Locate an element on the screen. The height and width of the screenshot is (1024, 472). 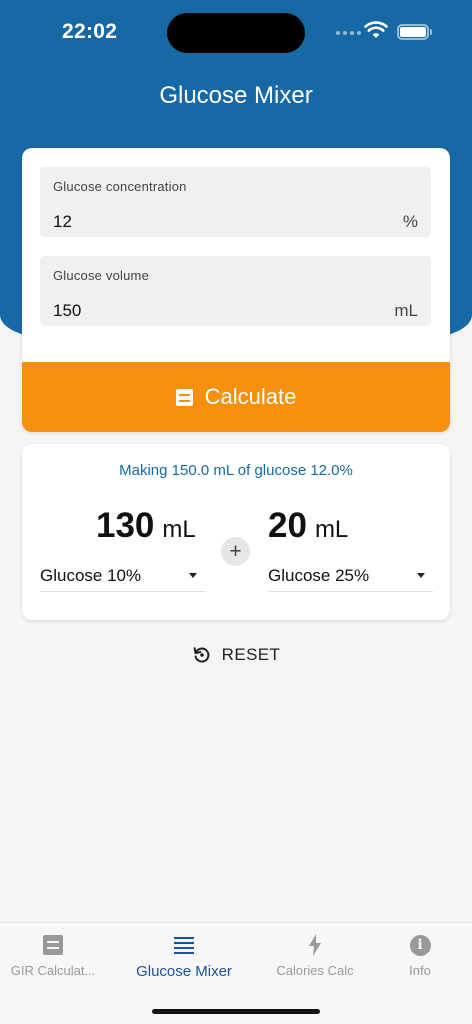
concentration-input: 12 is located at coordinates (62, 222).